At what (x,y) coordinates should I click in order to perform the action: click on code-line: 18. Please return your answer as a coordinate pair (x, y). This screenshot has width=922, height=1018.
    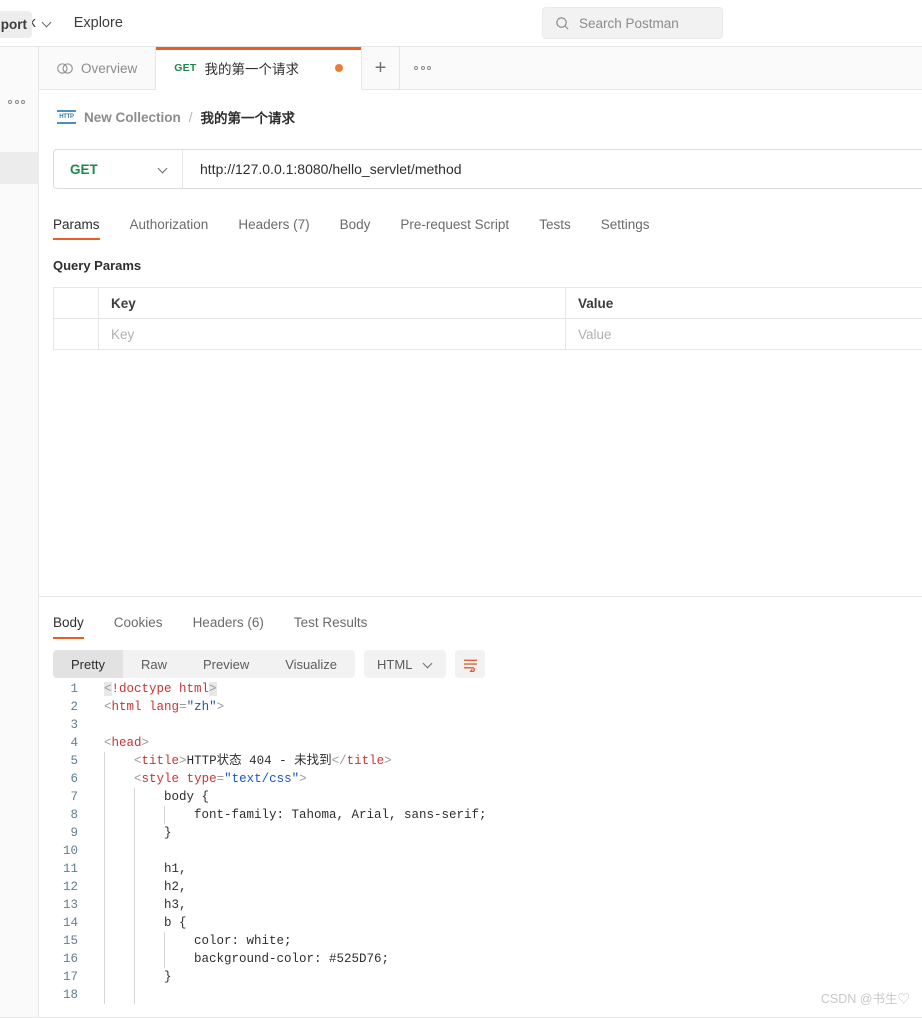
    Looking at the image, I should click on (480, 995).